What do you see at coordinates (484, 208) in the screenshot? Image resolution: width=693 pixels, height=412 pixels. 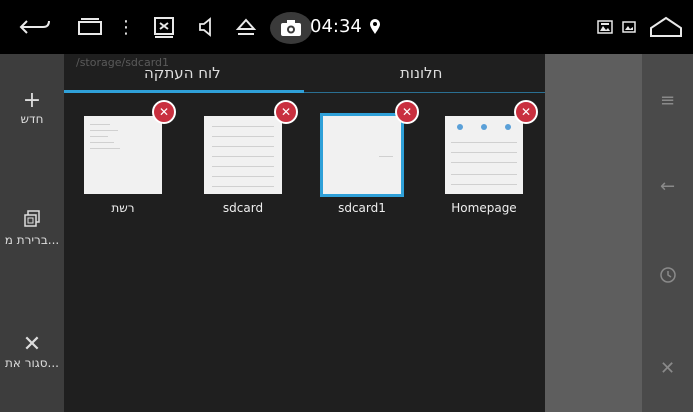 I see `window-caption: Homepage` at bounding box center [484, 208].